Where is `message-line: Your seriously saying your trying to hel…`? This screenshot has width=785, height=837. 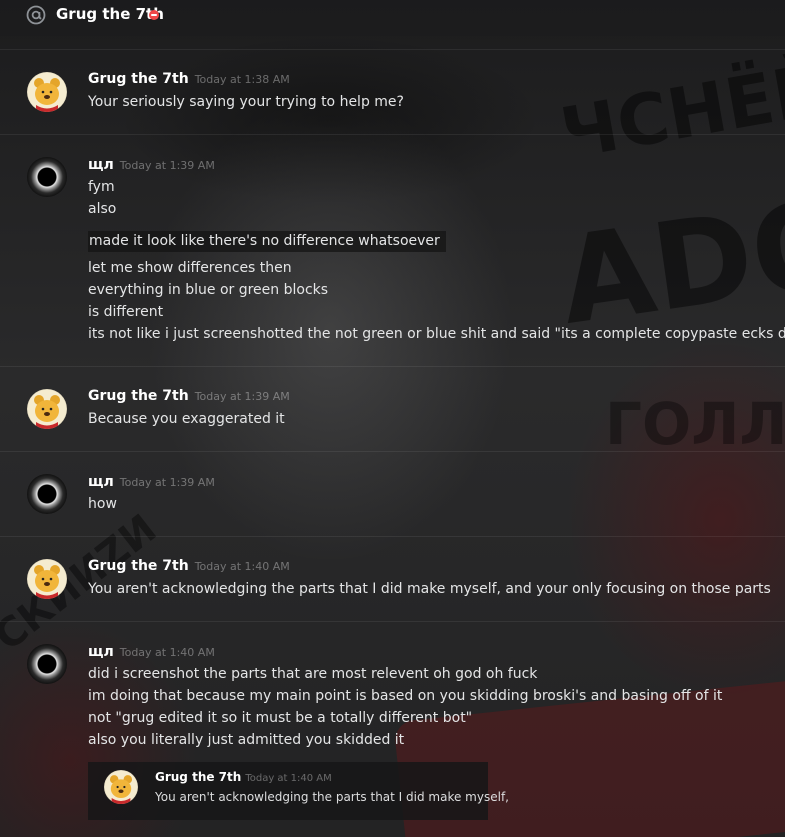 message-line: Your seriously saying your trying to hel… is located at coordinates (246, 102).